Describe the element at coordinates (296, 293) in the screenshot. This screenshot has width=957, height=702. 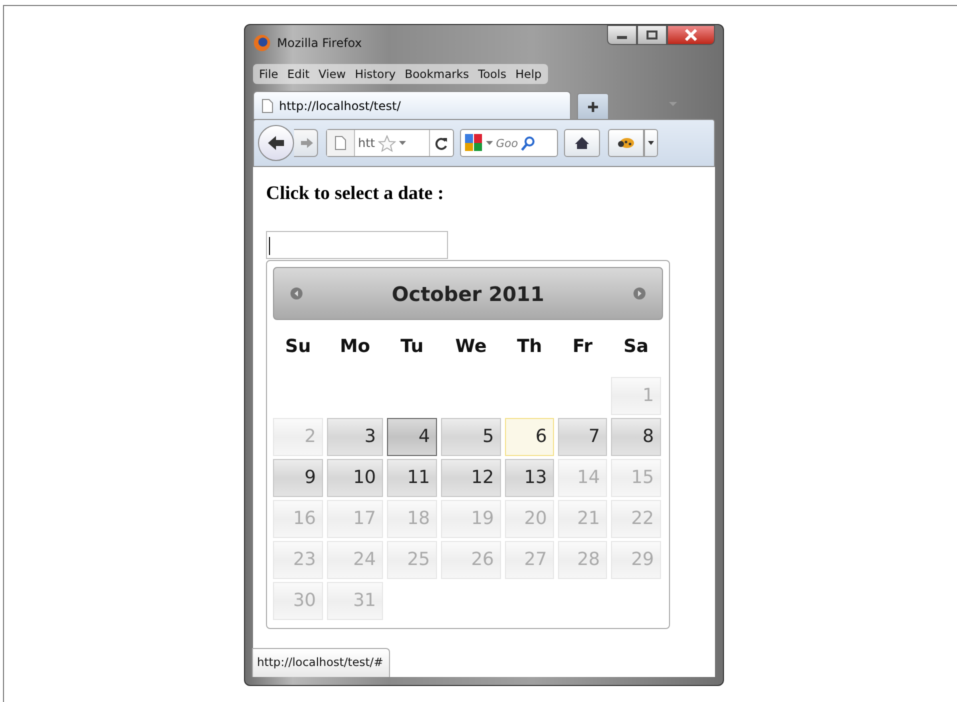
I see `previous-month-icon` at that location.